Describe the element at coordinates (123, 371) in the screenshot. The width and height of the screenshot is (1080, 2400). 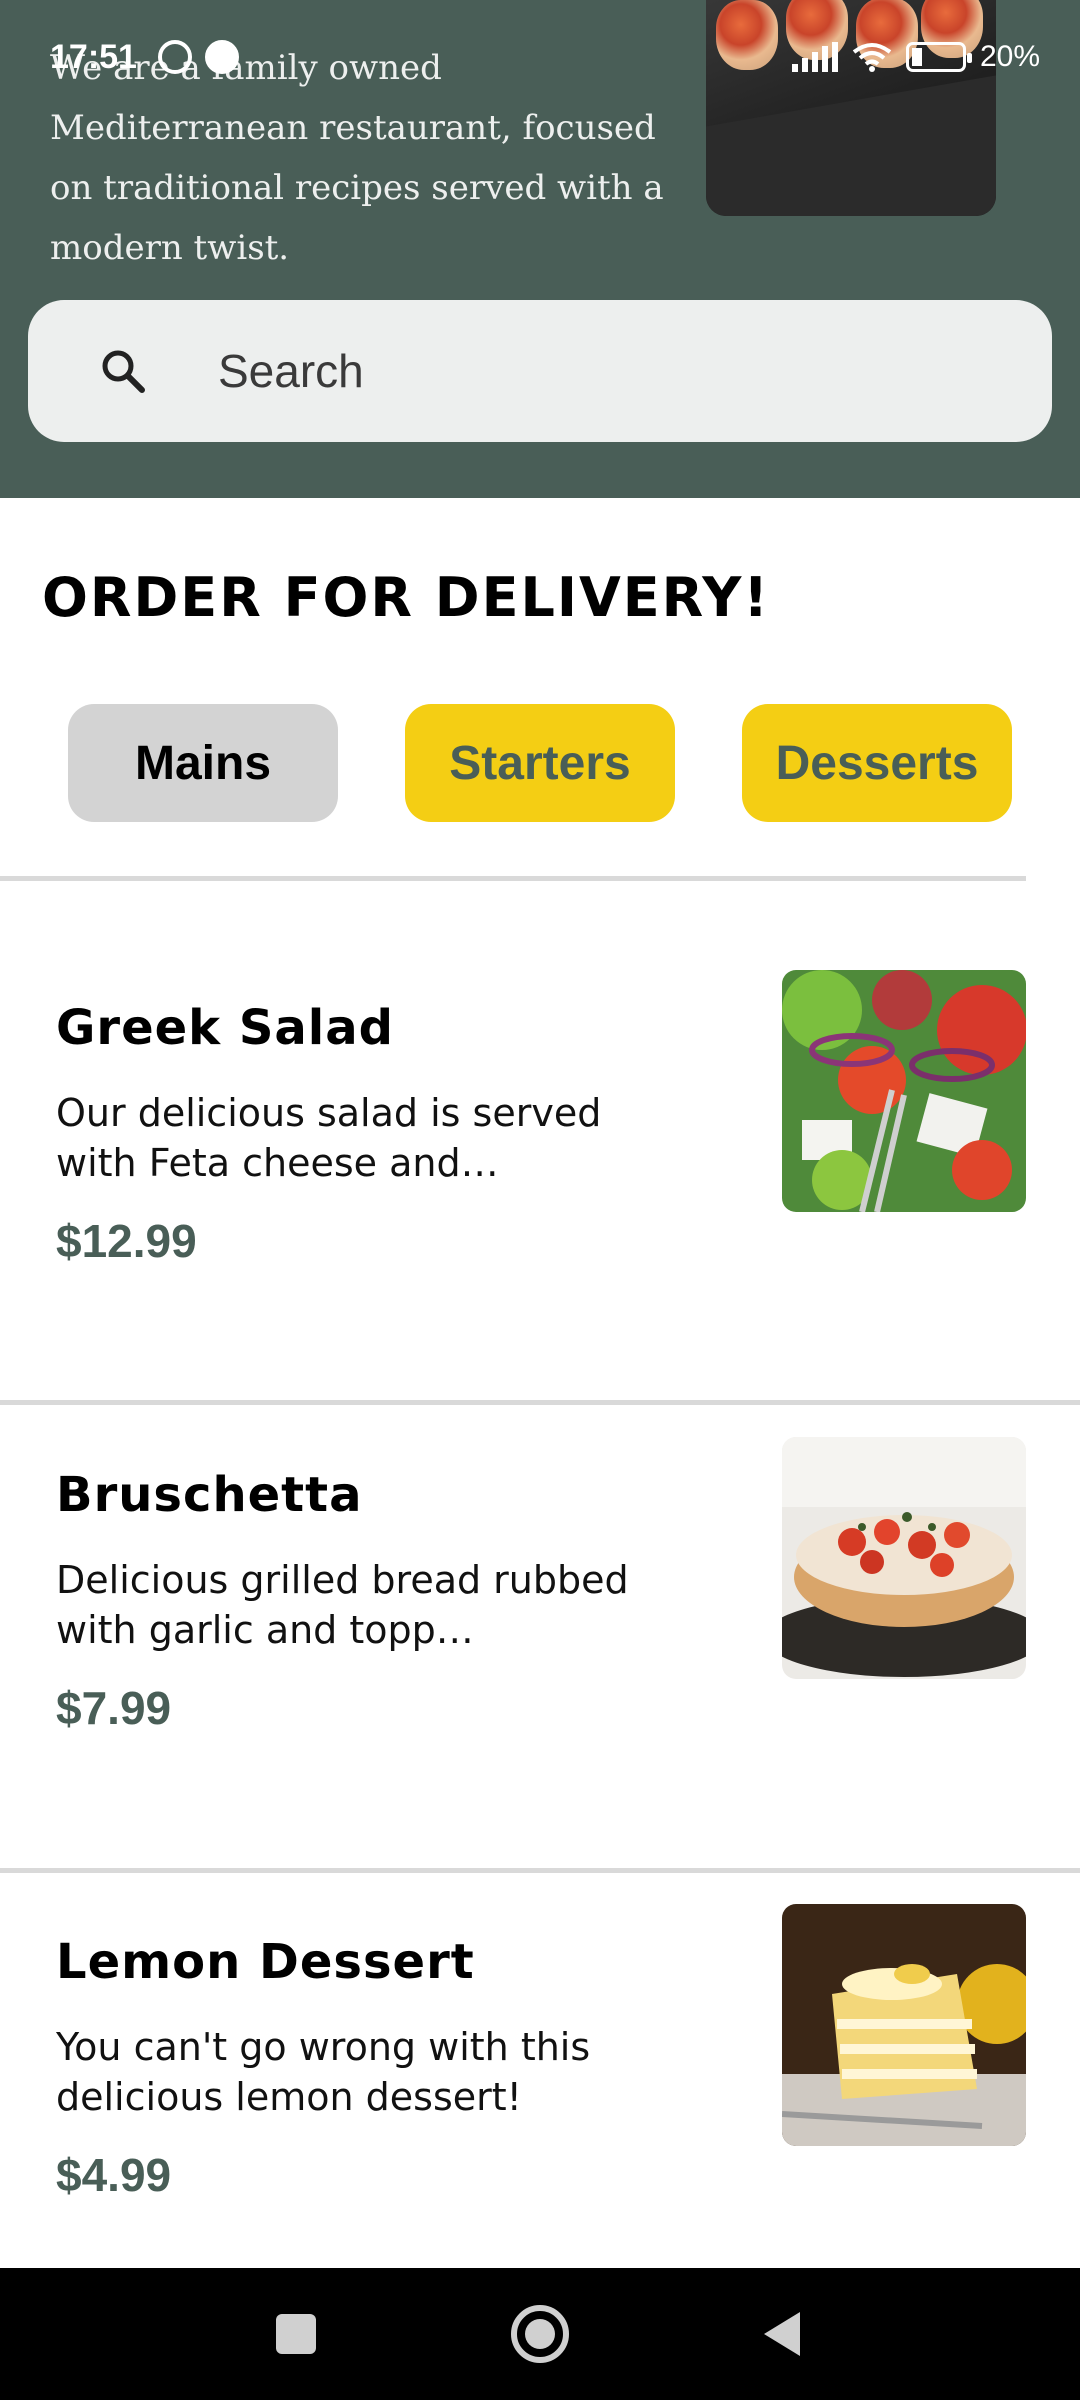
I see `search-icon` at that location.